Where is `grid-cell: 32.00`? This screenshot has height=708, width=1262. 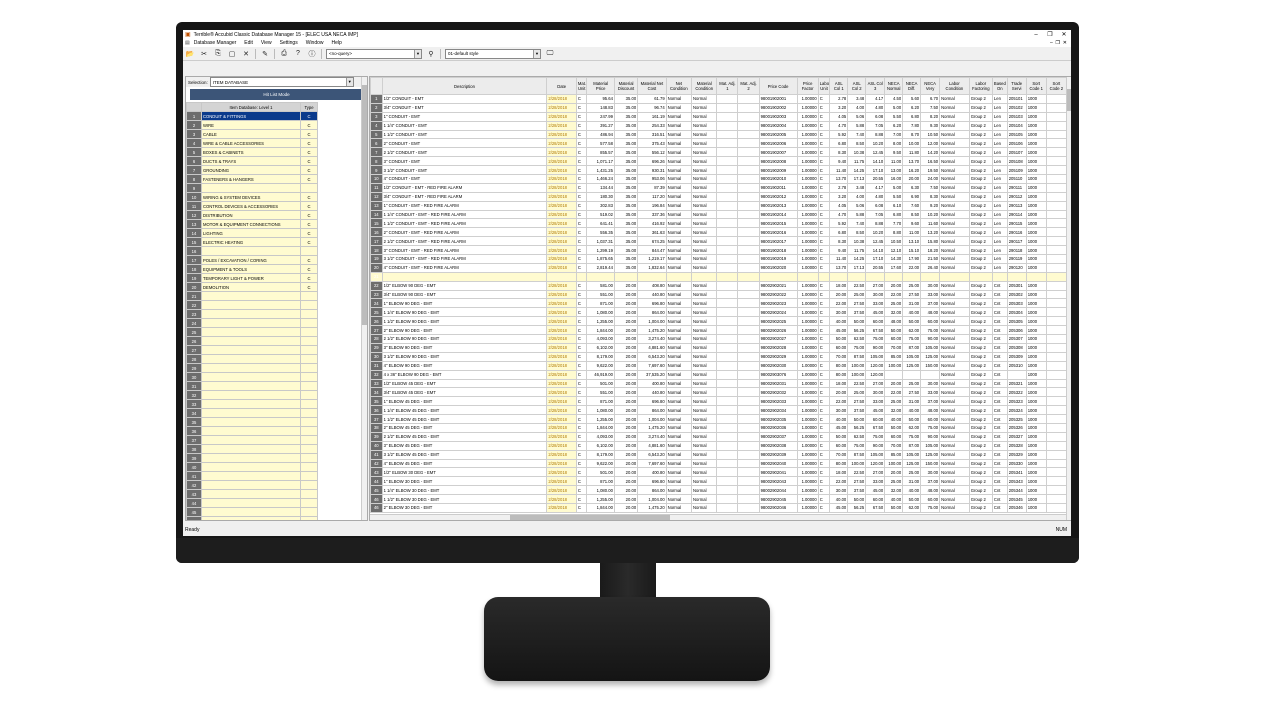 grid-cell: 32.00 is located at coordinates (894, 410).